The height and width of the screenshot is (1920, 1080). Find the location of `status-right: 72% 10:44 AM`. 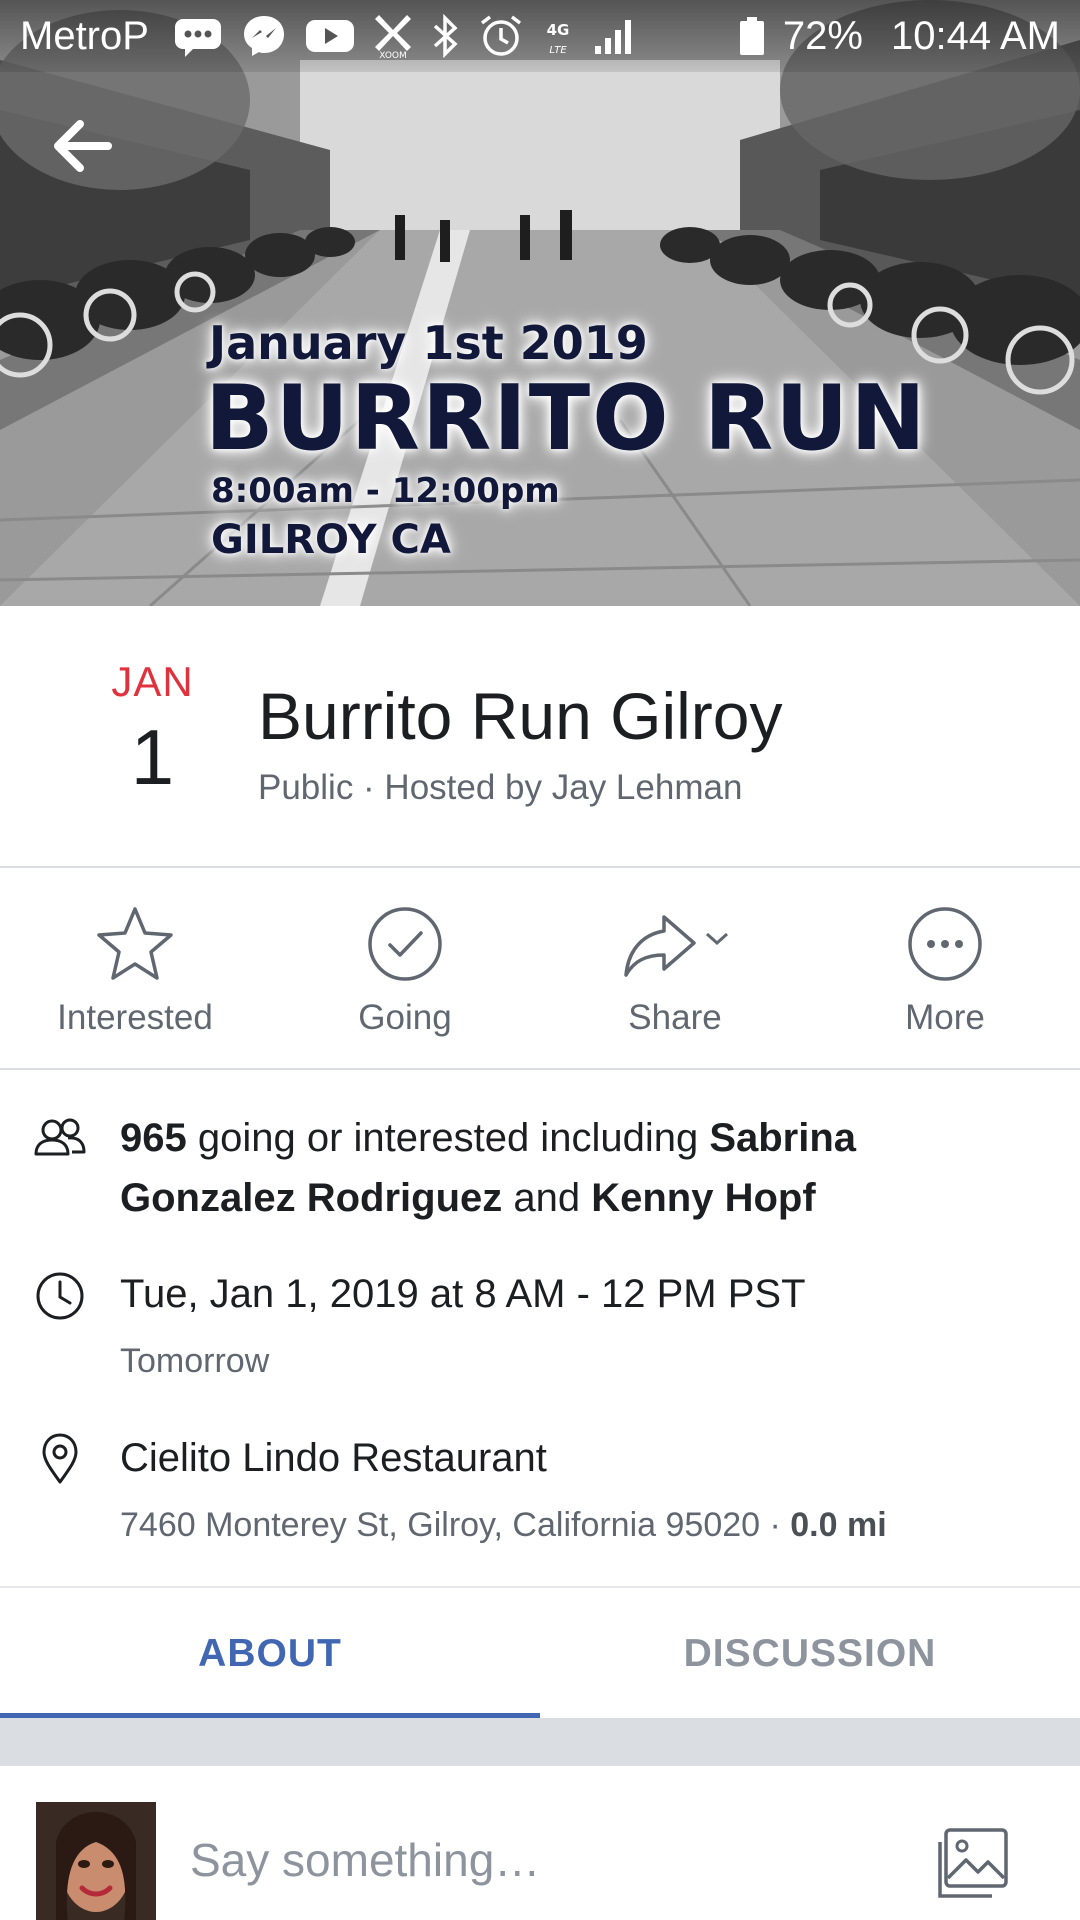

status-right: 72% 10:44 AM is located at coordinates (899, 36).